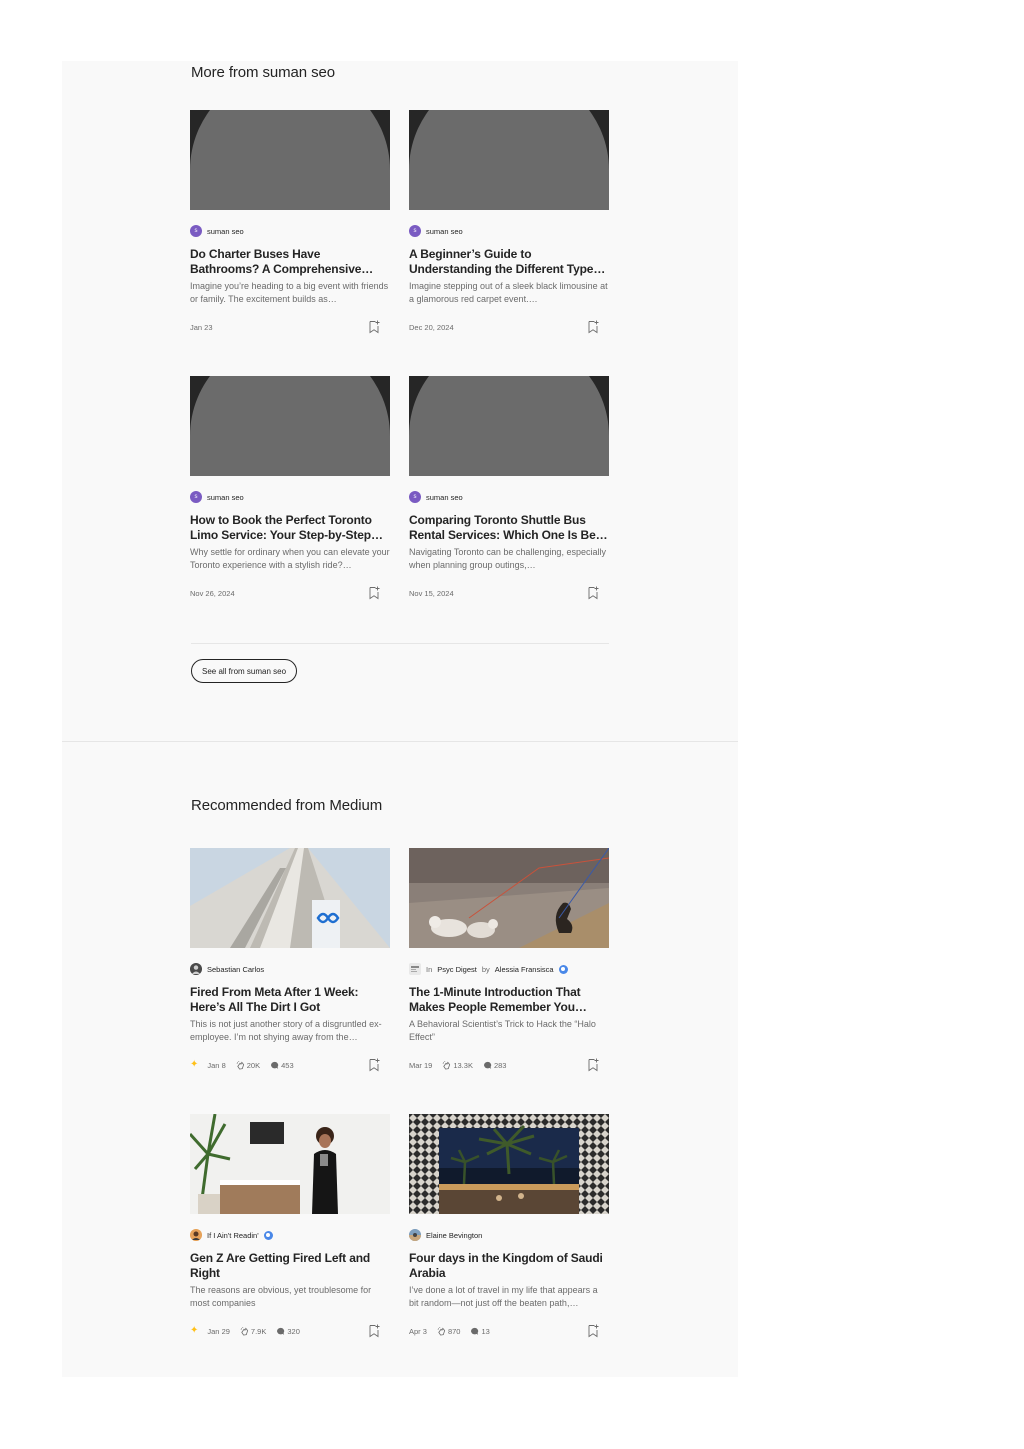 This screenshot has width=1024, height=1449. I want to click on clap-count: 870, so click(449, 1331).